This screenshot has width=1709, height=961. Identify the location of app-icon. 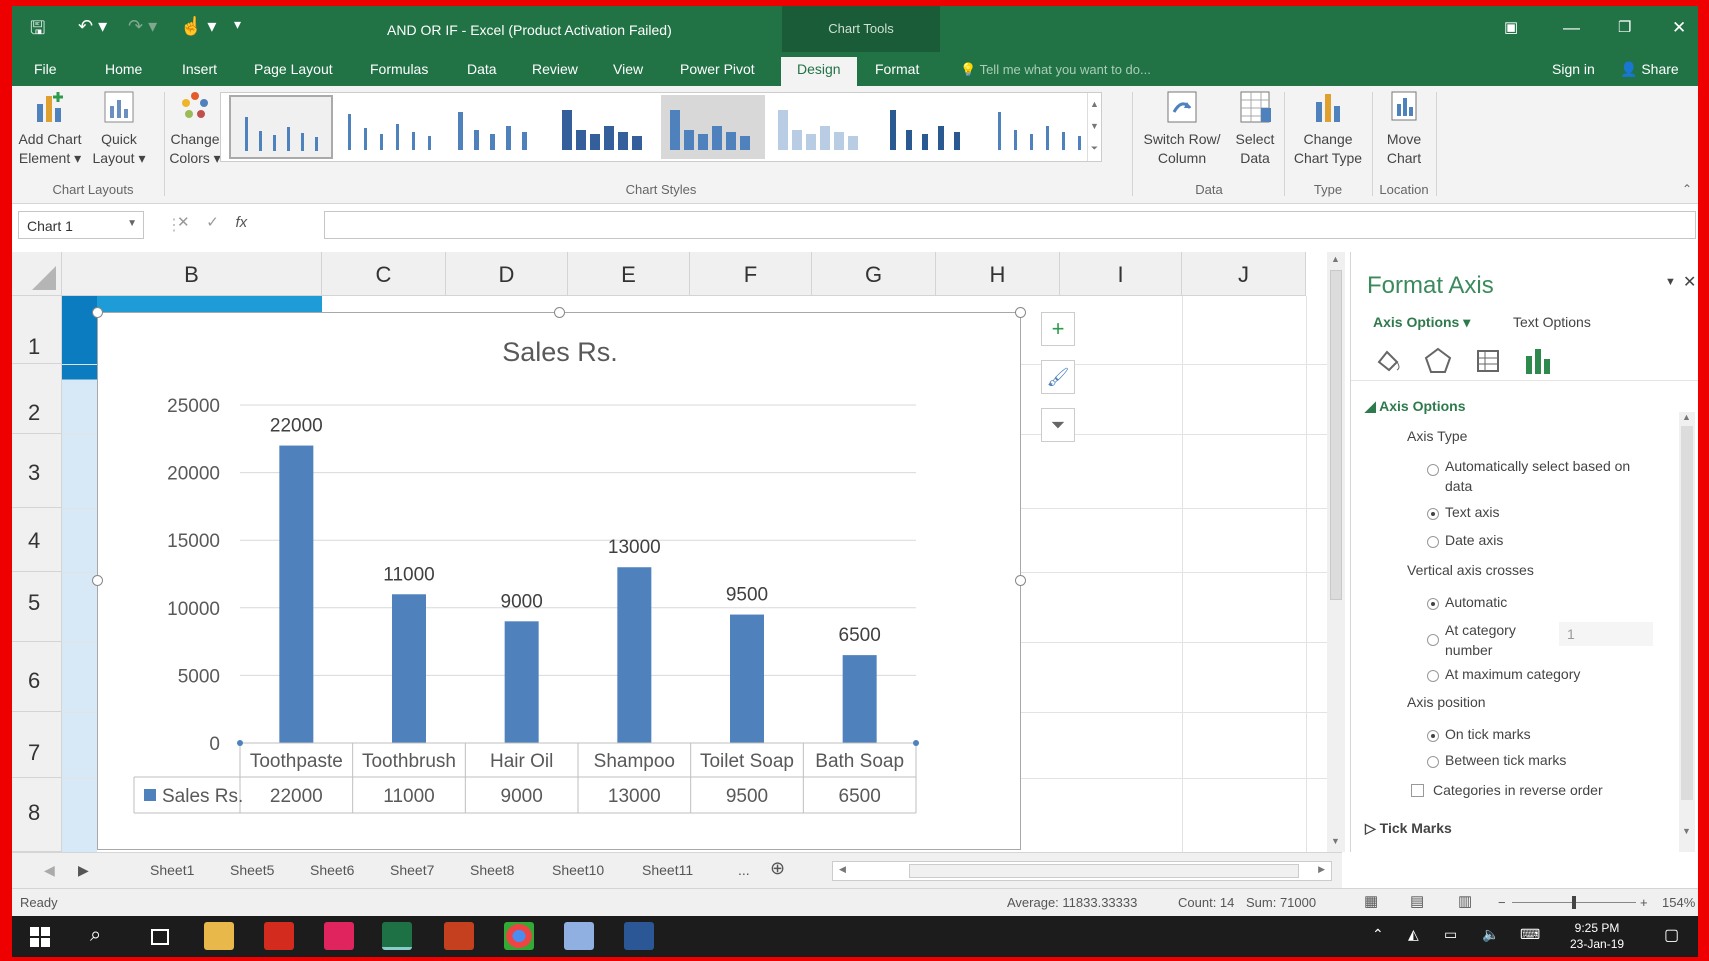
(339, 936).